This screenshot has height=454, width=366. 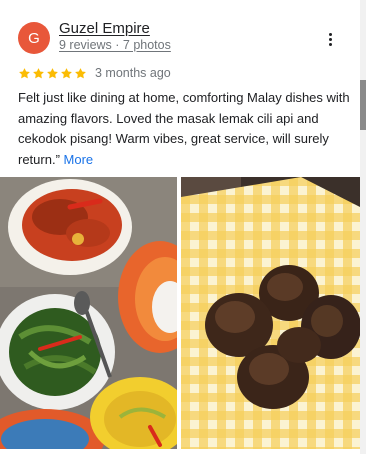 I want to click on star-rating, so click(x=52, y=73).